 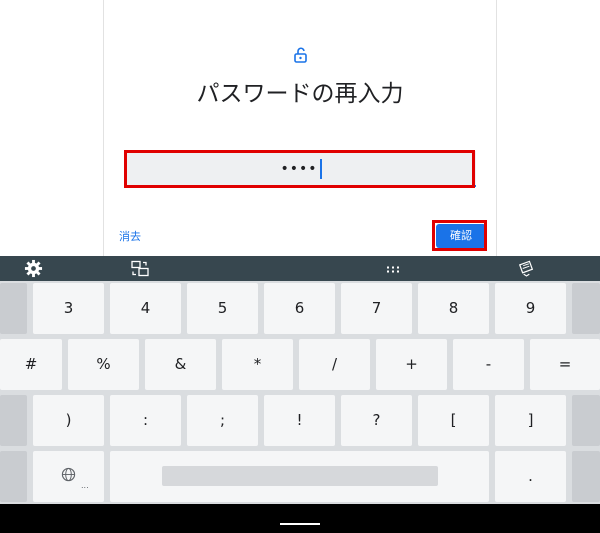 What do you see at coordinates (411, 364) in the screenshot?
I see `key: +` at bounding box center [411, 364].